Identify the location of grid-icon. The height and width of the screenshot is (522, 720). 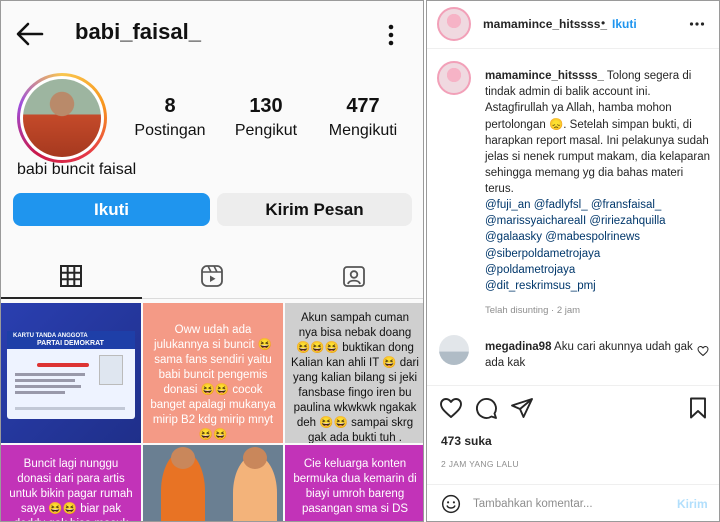
(71, 276).